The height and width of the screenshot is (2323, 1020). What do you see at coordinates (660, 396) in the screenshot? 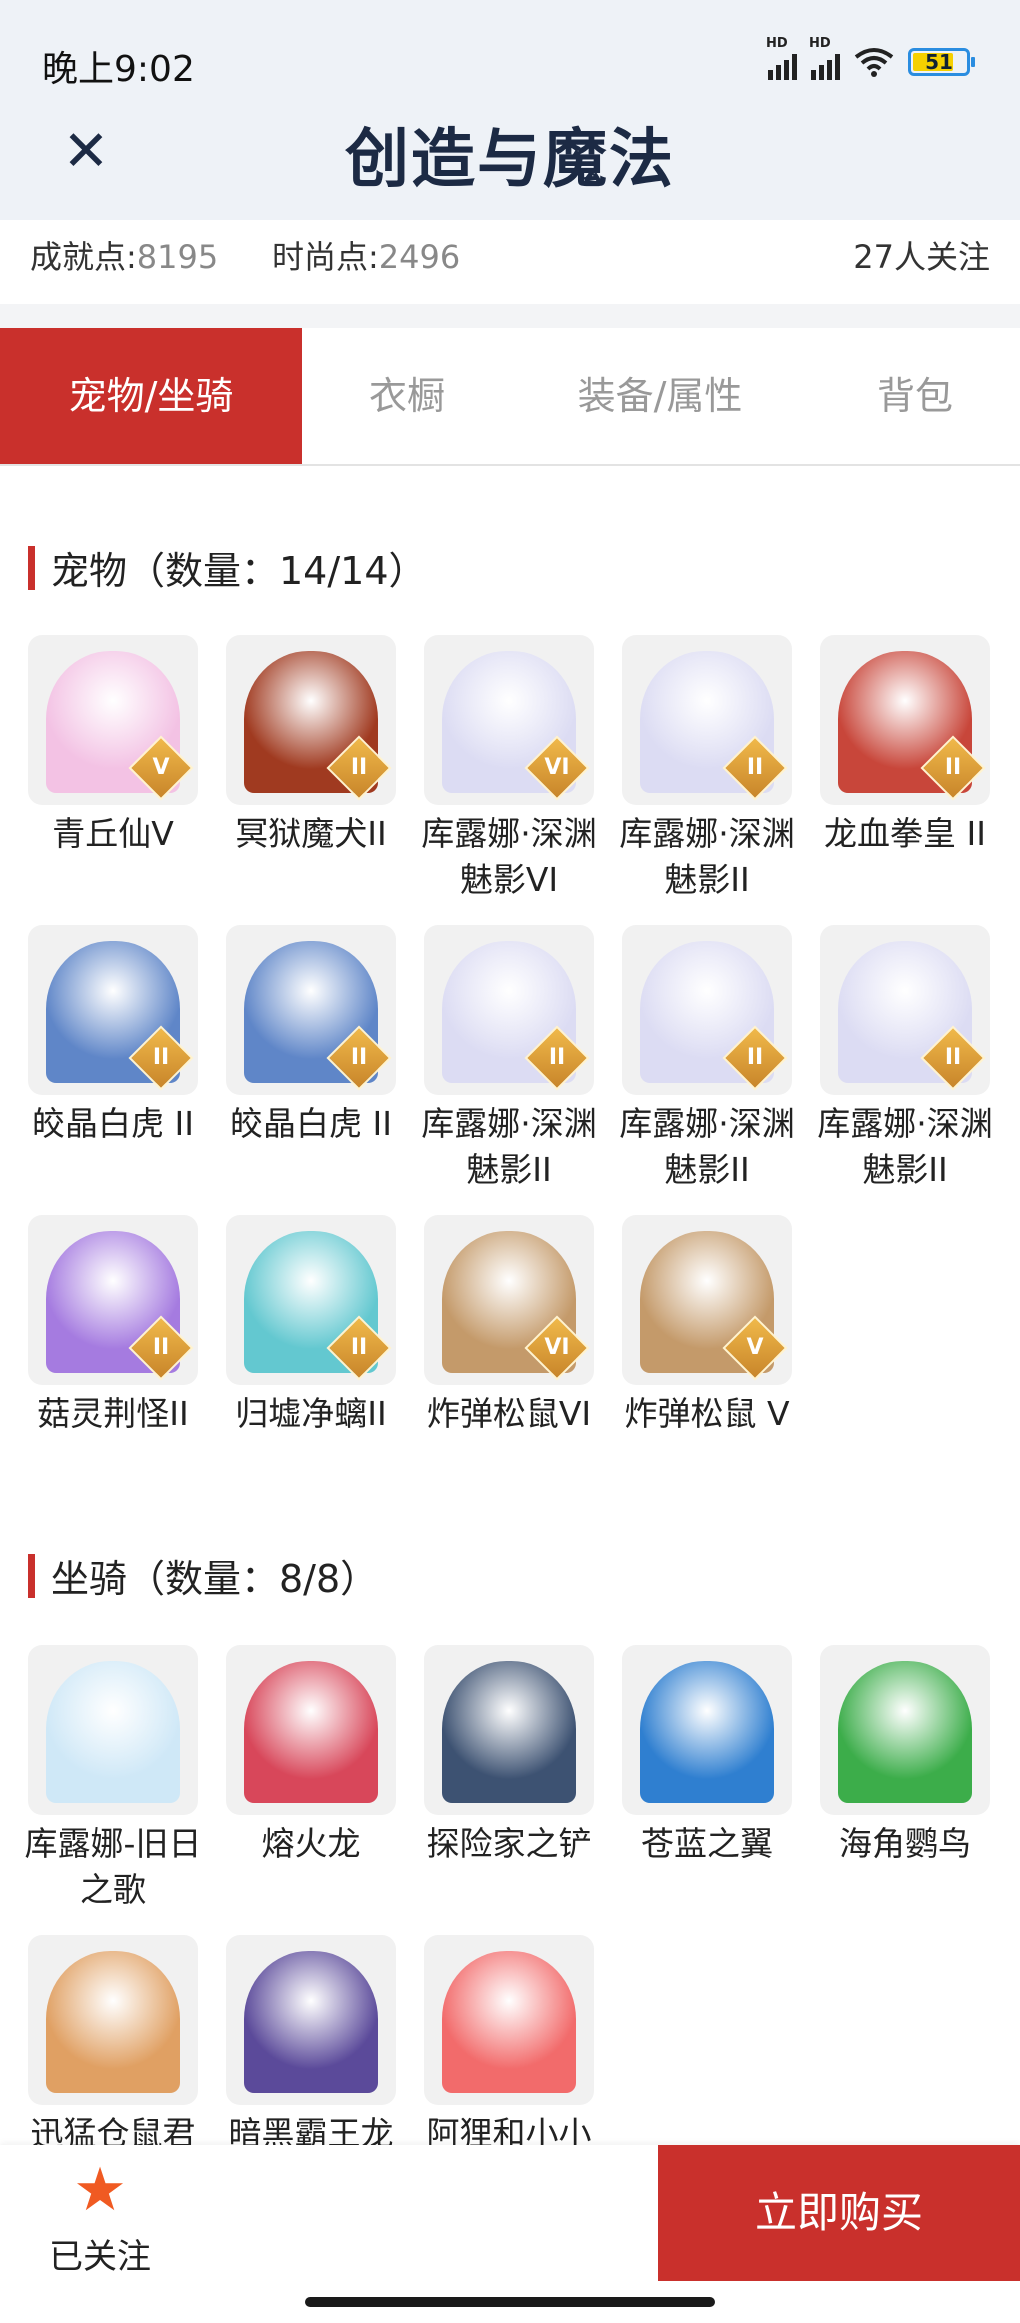
I see `tab-equipment: 装备/属性` at bounding box center [660, 396].